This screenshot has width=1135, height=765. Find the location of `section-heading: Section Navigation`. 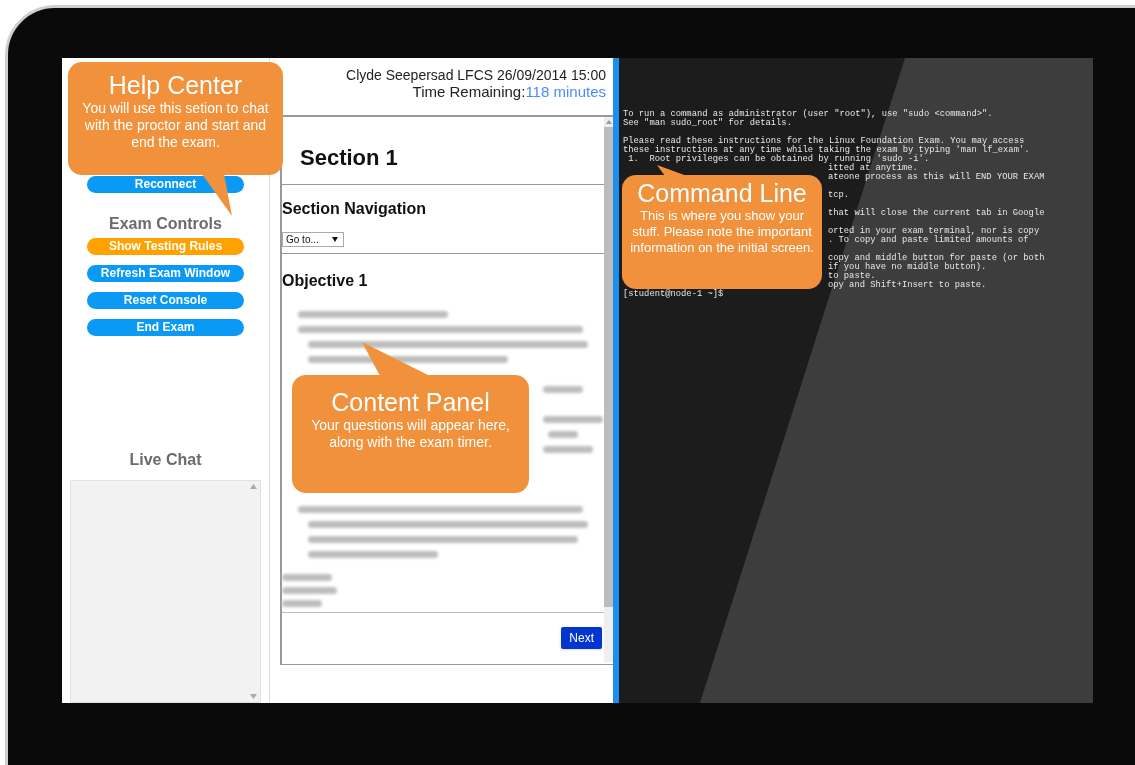

section-heading: Section Navigation is located at coordinates (355, 209).